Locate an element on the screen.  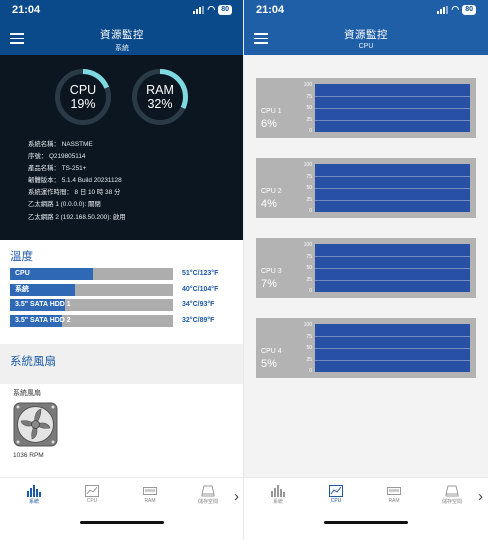
fan-icon is located at coordinates (35, 424).